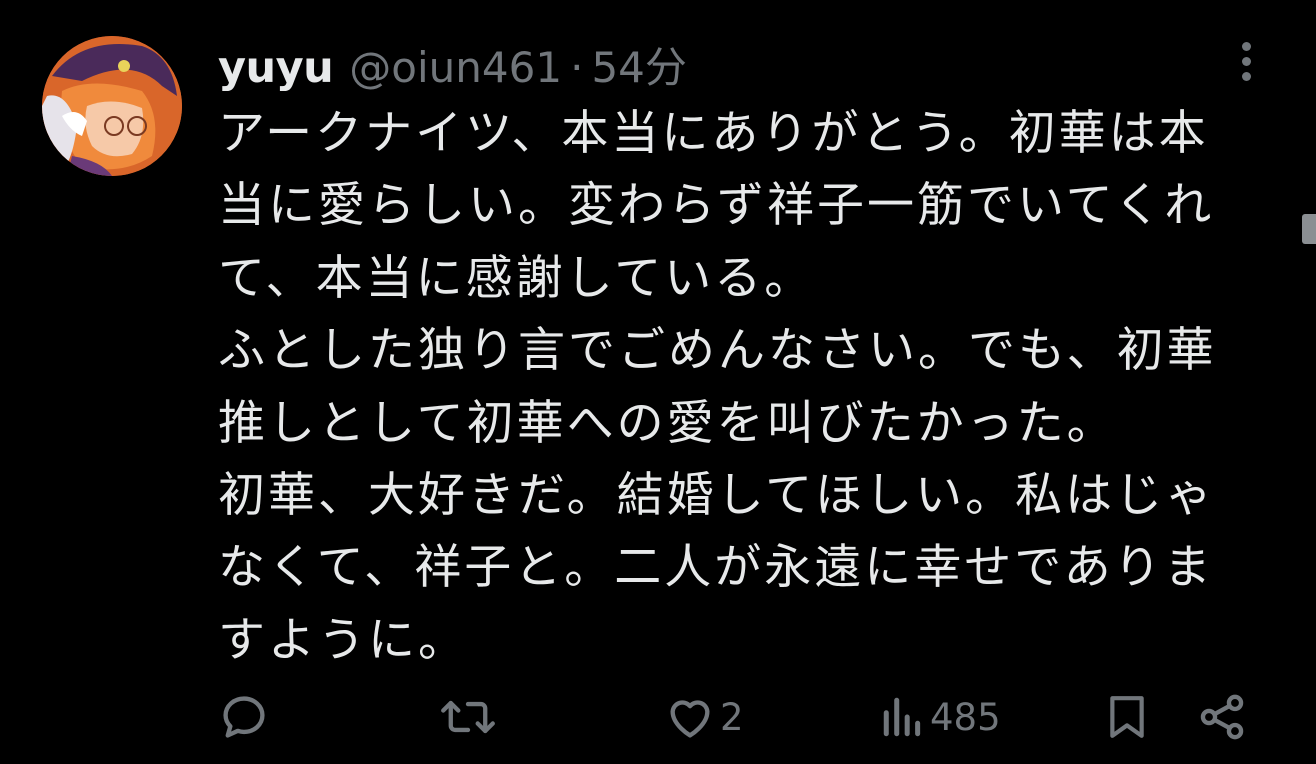  Describe the element at coordinates (276, 68) in the screenshot. I see `display-name: yuyu` at that location.